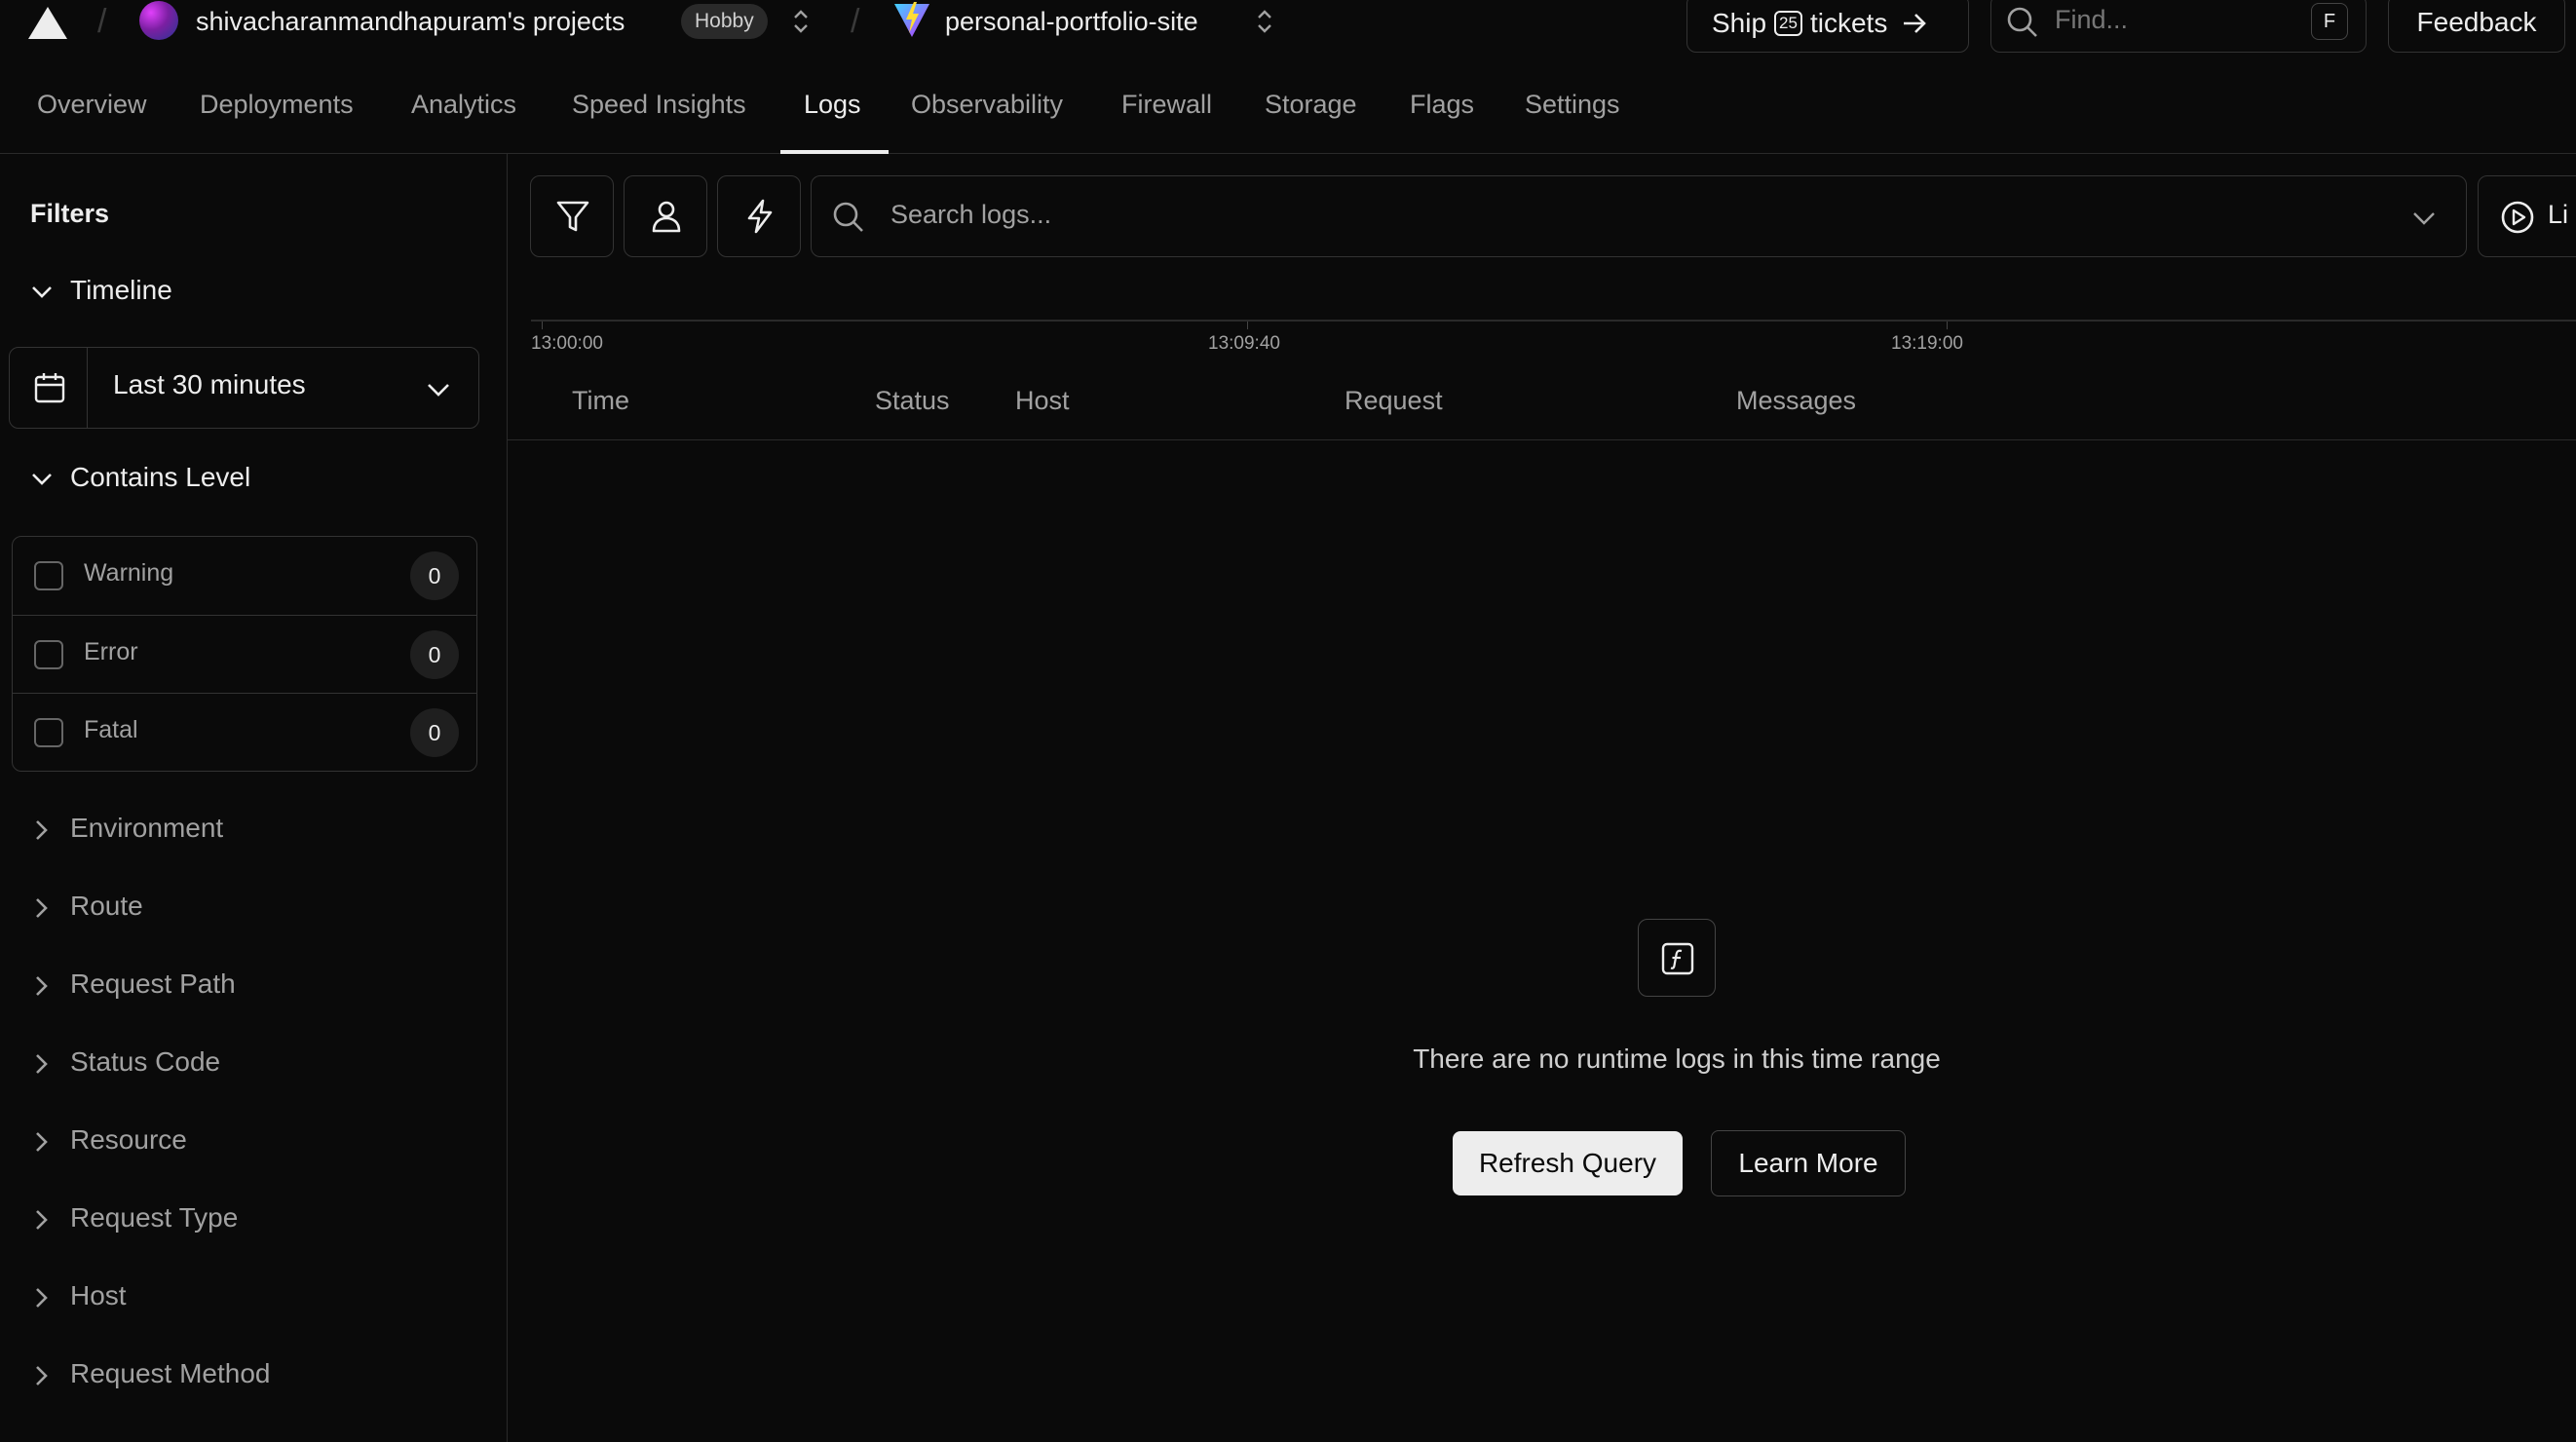 This screenshot has height=1442, width=2576. Describe the element at coordinates (1572, 105) in the screenshot. I see `tab-settings: Settings` at that location.